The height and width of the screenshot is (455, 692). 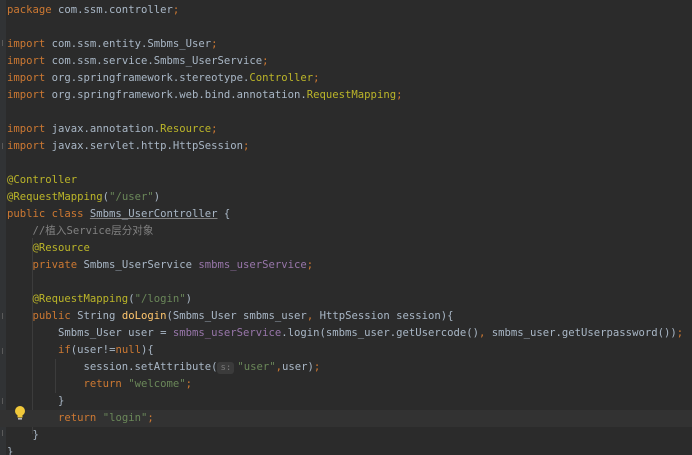 What do you see at coordinates (80, 418) in the screenshot?
I see `code-line-text: return "login";` at bounding box center [80, 418].